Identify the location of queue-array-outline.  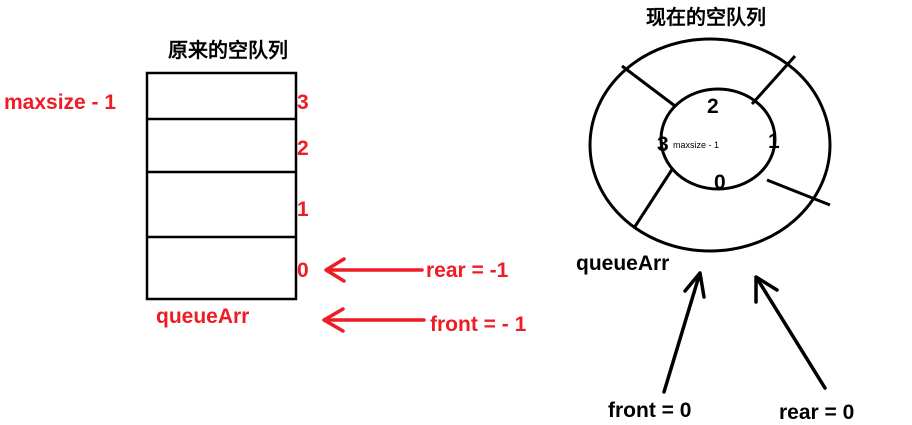
(221, 186).